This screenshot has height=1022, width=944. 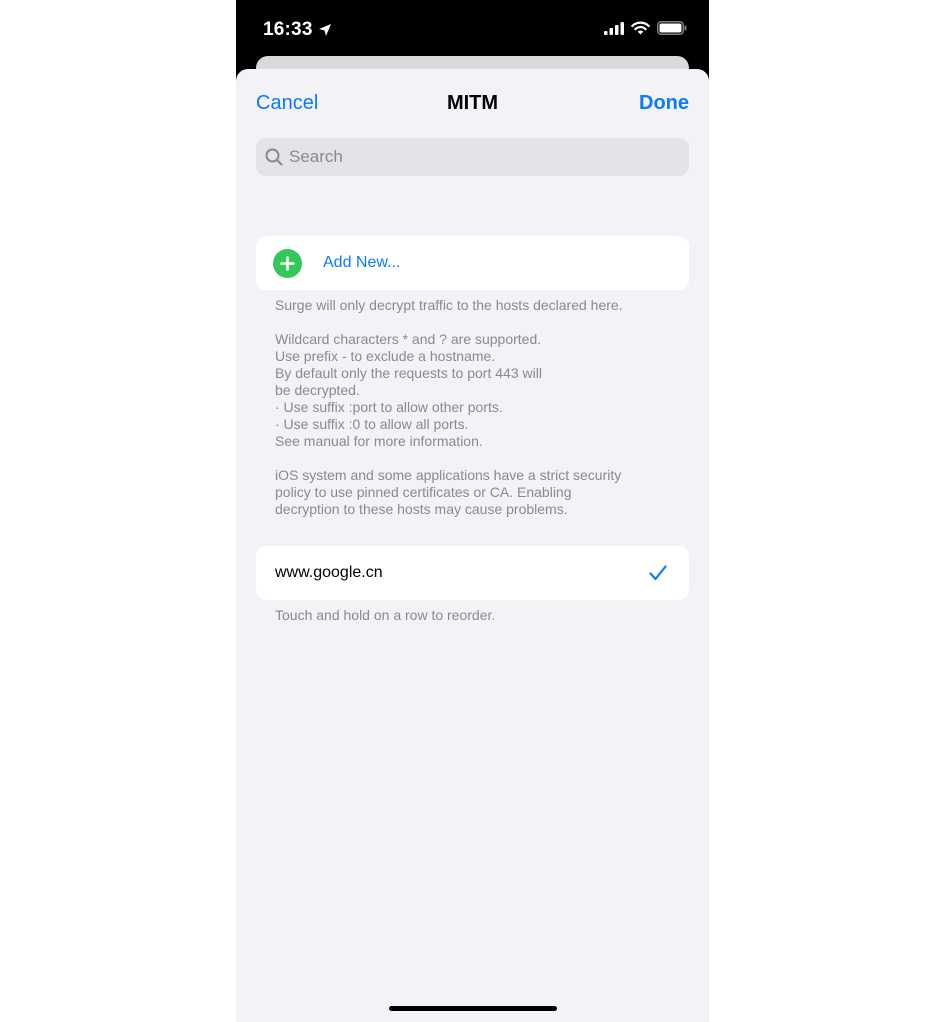 I want to click on status-indicators, so click(x=645, y=28).